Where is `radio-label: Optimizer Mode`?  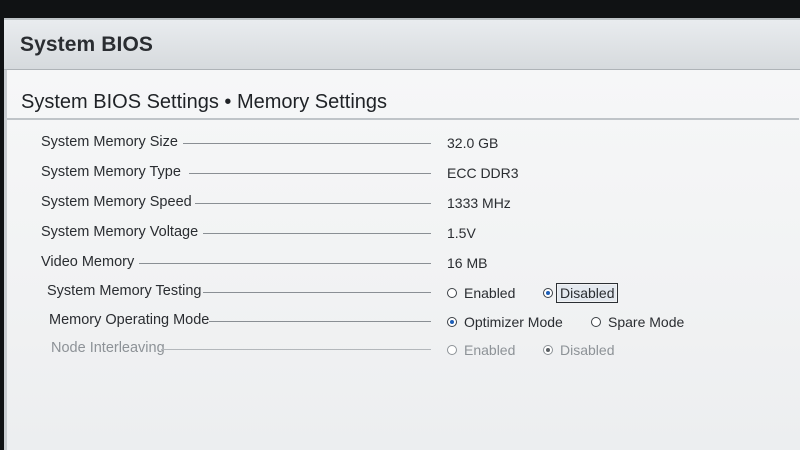
radio-label: Optimizer Mode is located at coordinates (513, 322).